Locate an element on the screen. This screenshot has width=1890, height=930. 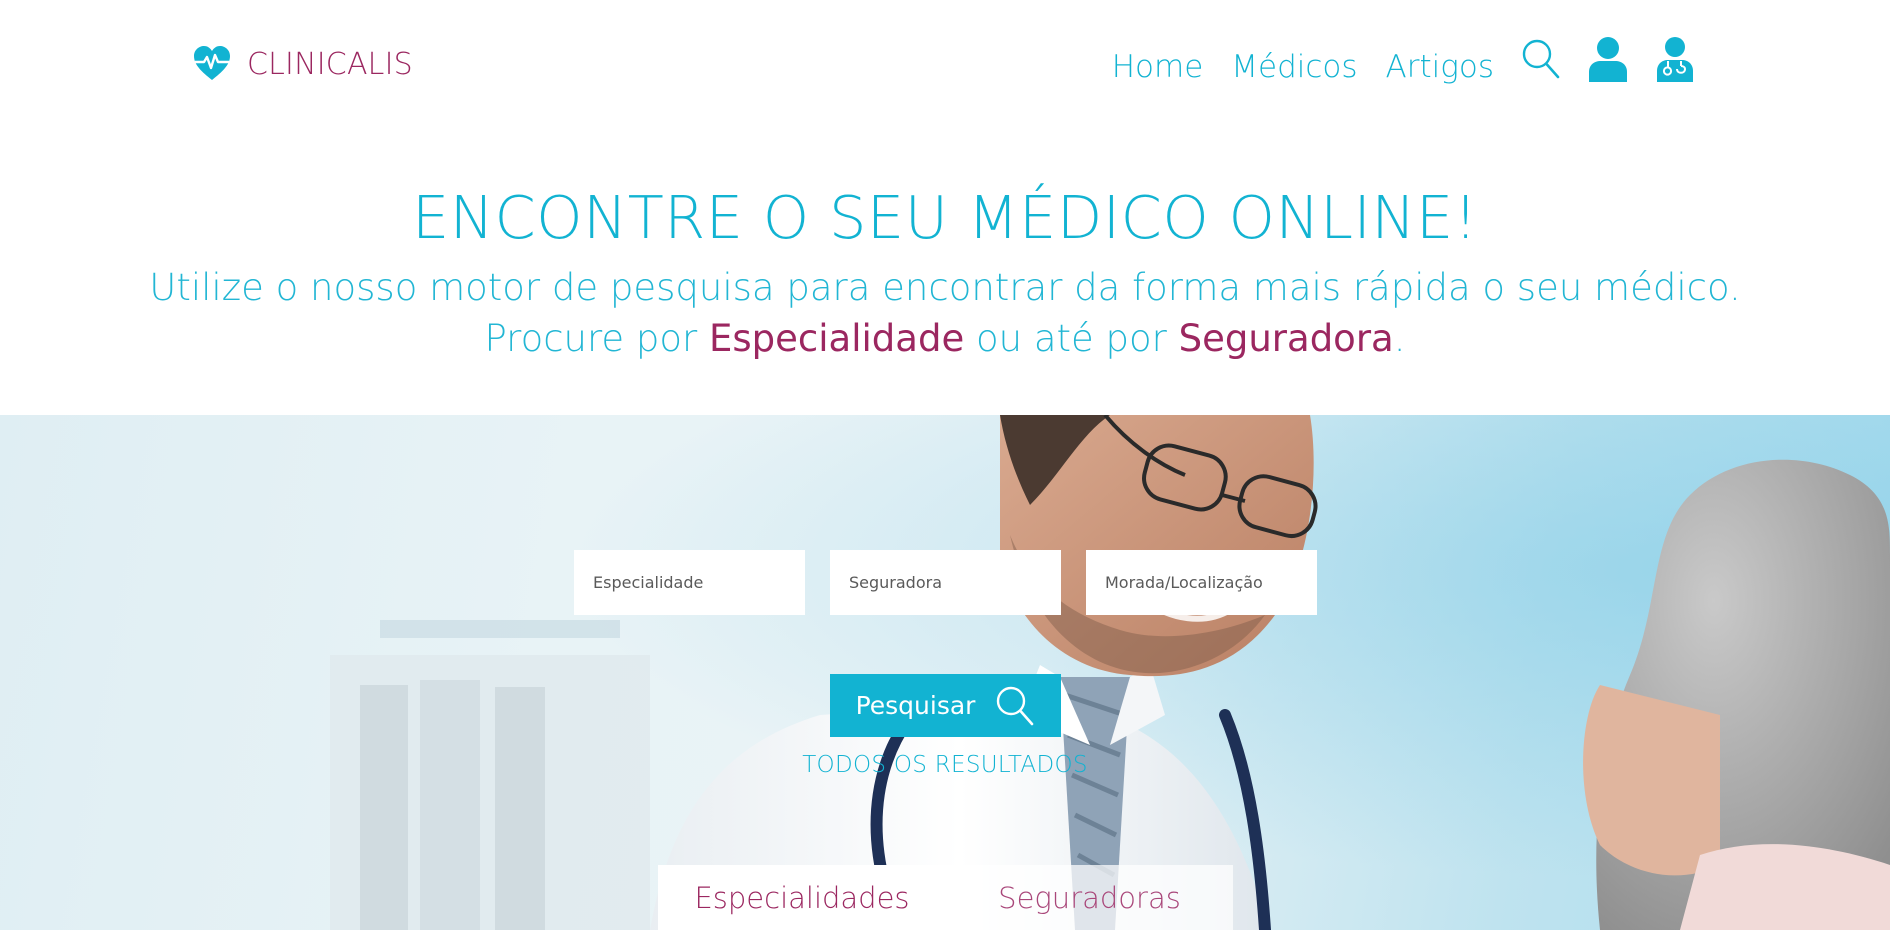
hero-line2-prefix: Procure por is located at coordinates (597, 338).